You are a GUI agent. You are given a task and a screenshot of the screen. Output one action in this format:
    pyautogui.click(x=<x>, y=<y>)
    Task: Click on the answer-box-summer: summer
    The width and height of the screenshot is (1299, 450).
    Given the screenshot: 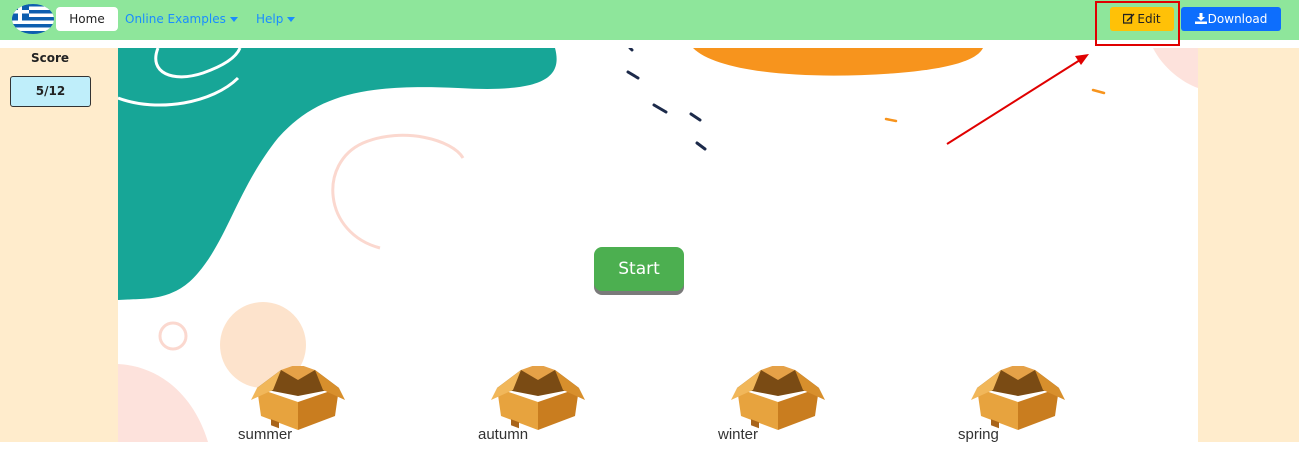 What is the action you would take?
    pyautogui.click(x=298, y=404)
    